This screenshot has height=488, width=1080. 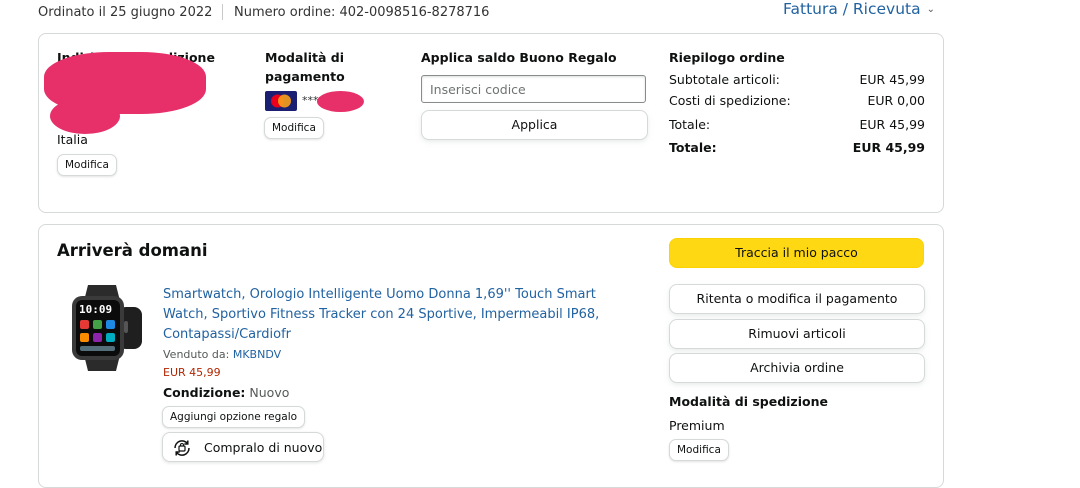 I want to click on address-country: Italia, so click(x=72, y=139).